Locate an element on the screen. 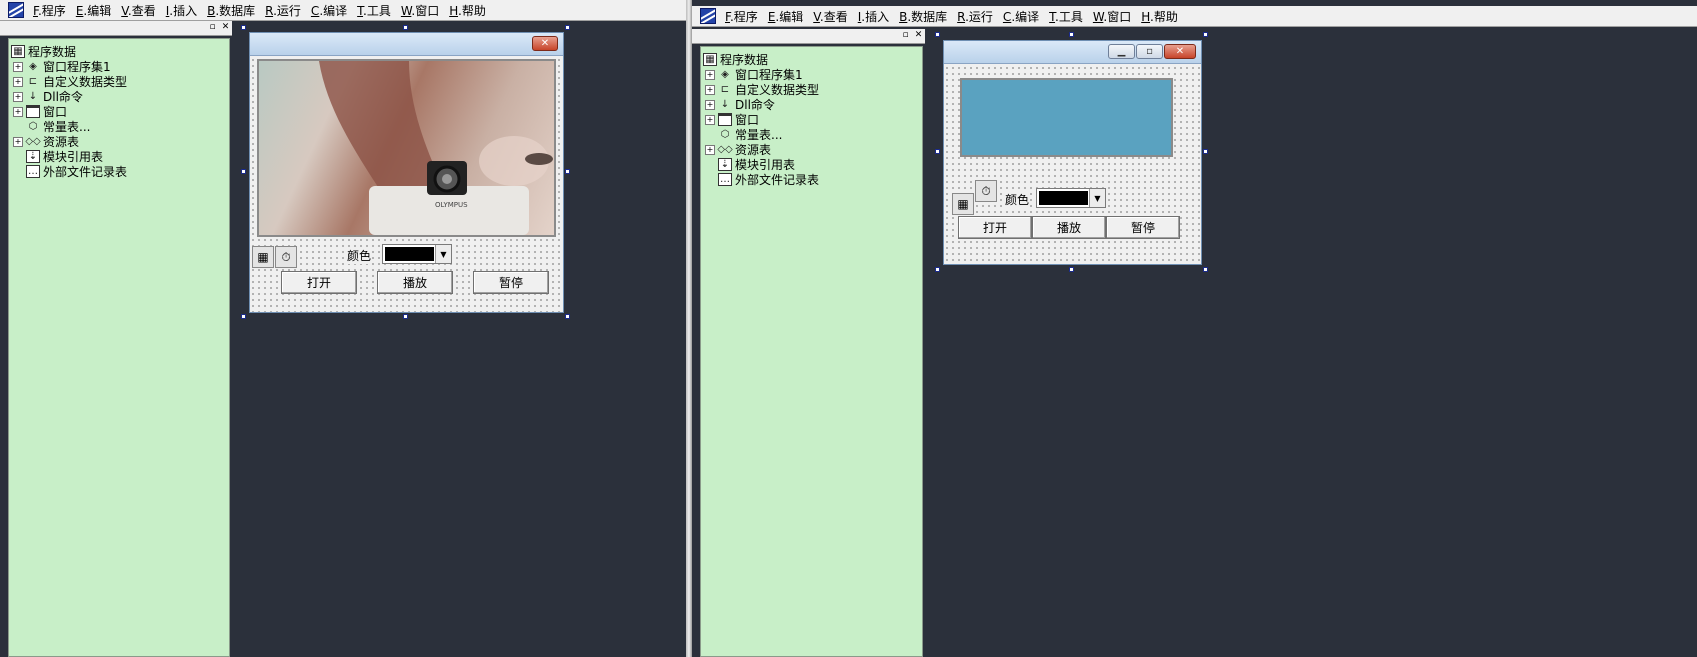 Image resolution: width=1697 pixels, height=657 pixels. color-label: 颜色 is located at coordinates (1017, 199).